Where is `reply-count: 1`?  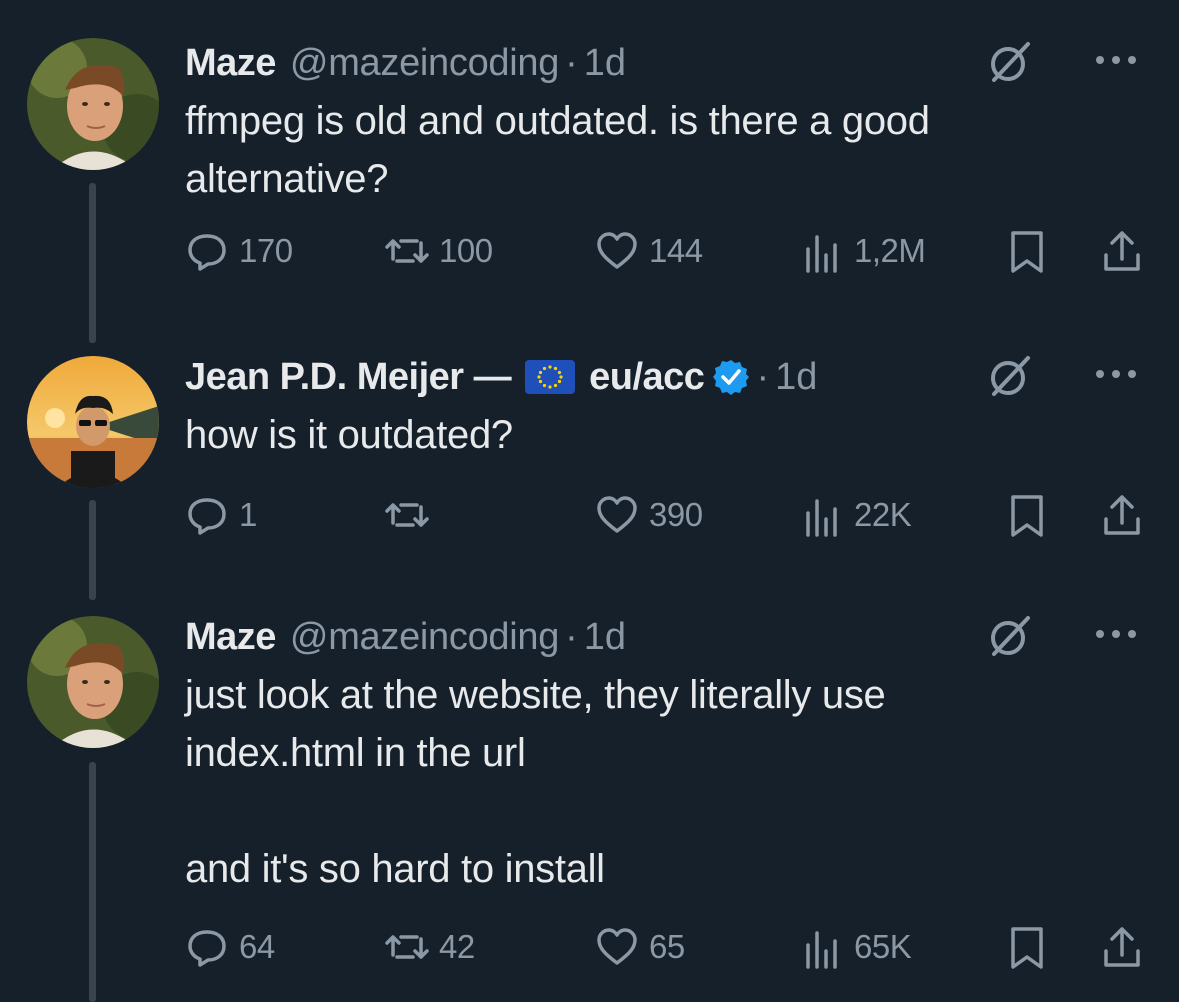
reply-count: 1 is located at coordinates (248, 514).